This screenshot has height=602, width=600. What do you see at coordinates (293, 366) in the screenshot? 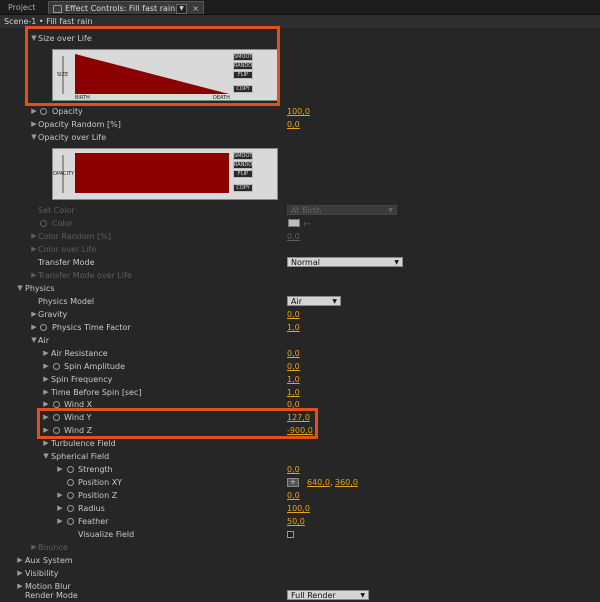
I see `spin-amplitude-value: 0,0` at bounding box center [293, 366].